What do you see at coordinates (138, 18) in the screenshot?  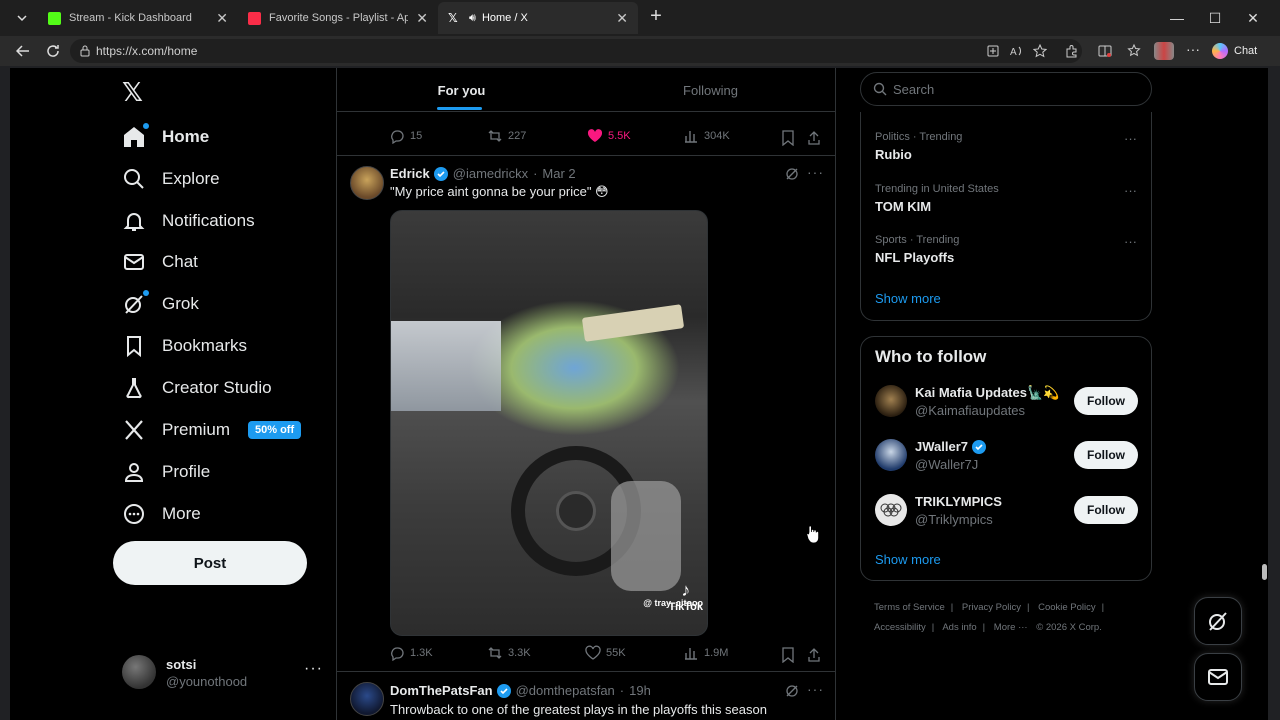 I see `browser-tab-kick: Stream - Kick Dashboard ✕` at bounding box center [138, 18].